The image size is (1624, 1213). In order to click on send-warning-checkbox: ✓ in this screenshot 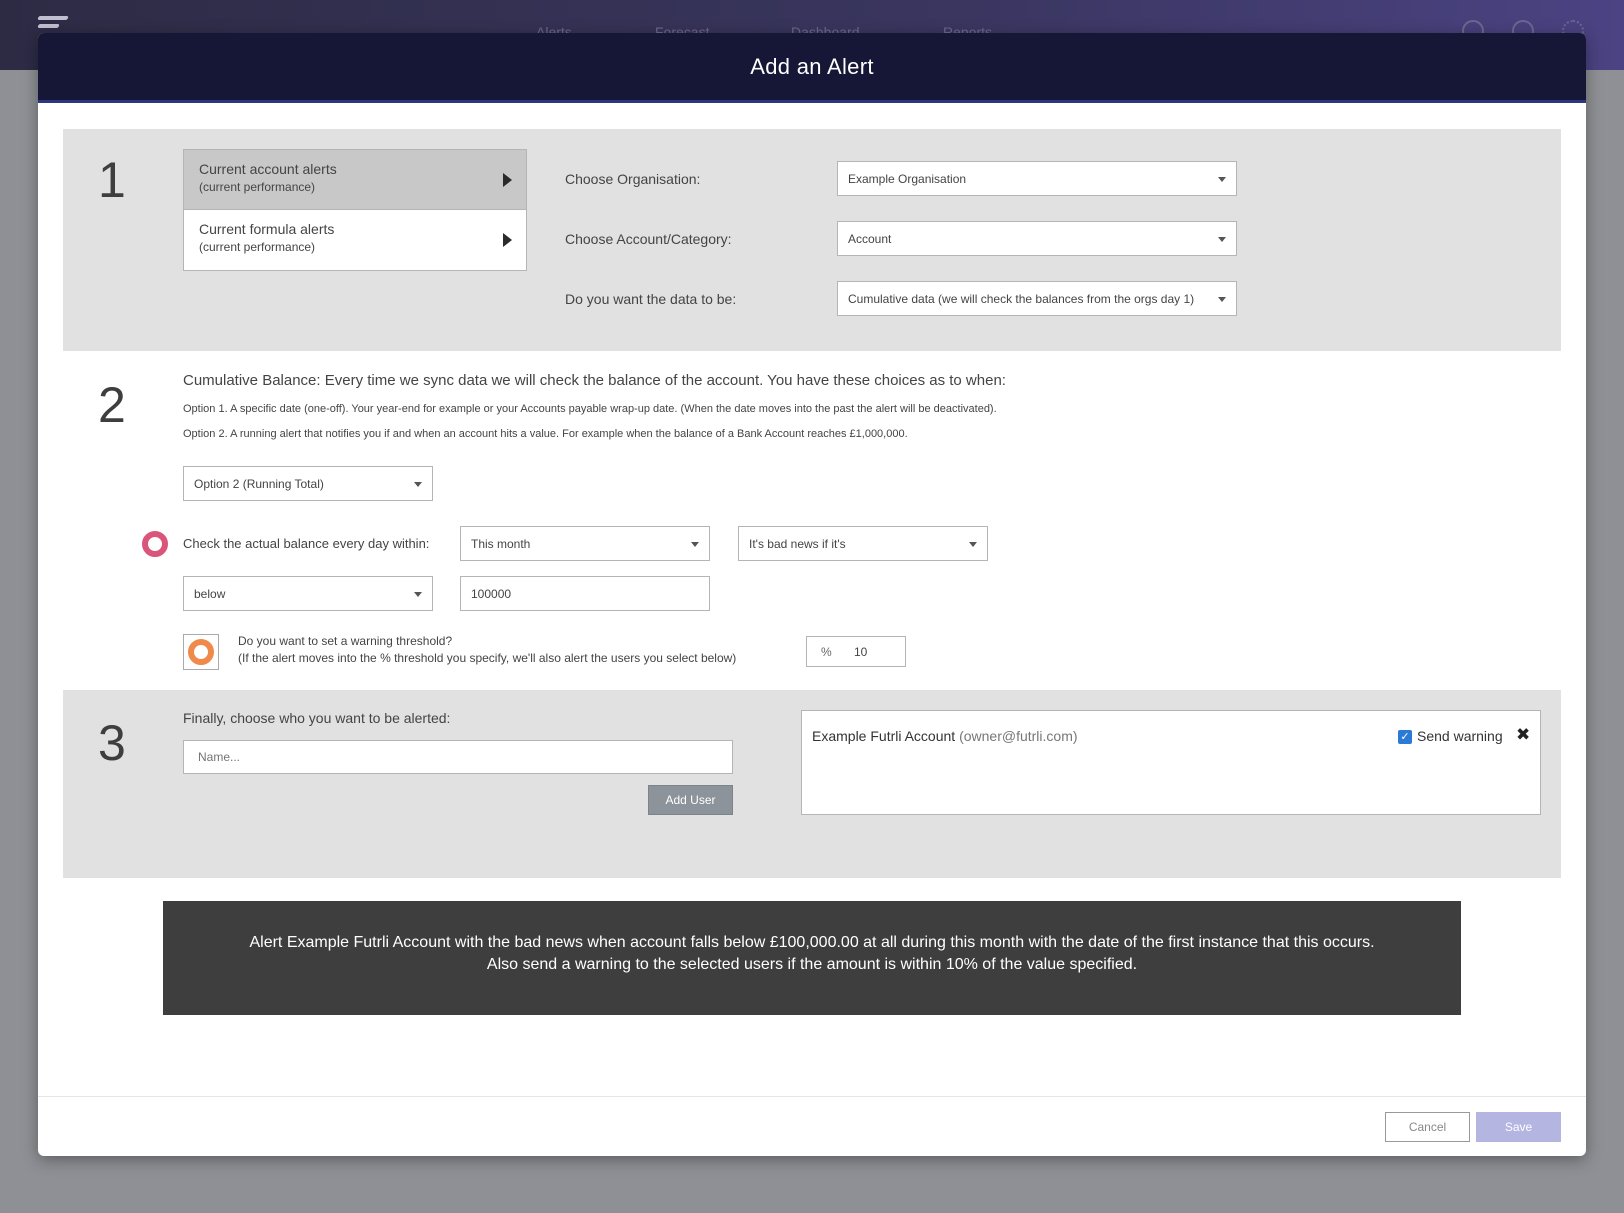, I will do `click(1405, 737)`.